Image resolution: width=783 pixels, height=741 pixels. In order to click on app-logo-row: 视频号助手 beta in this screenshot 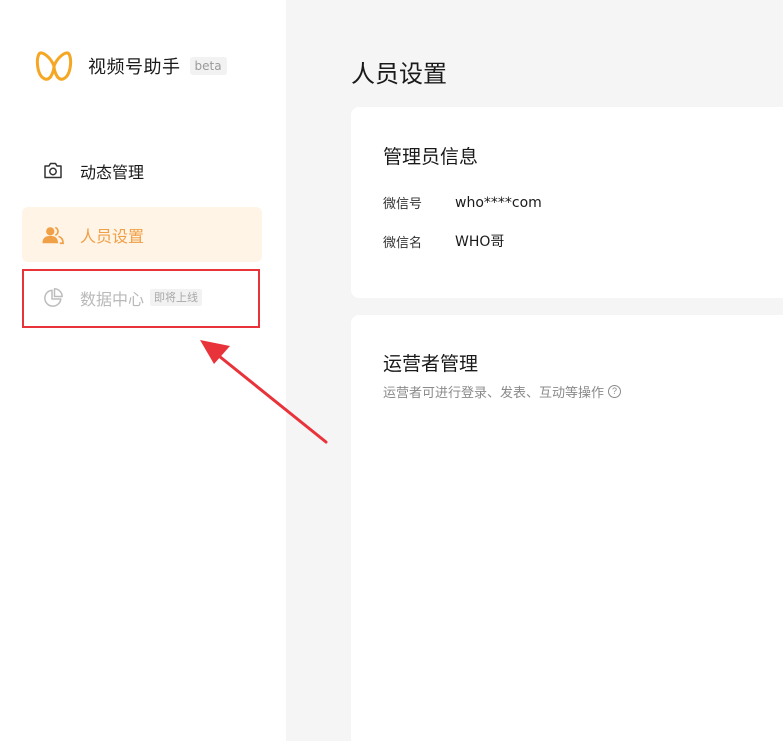, I will do `click(131, 66)`.